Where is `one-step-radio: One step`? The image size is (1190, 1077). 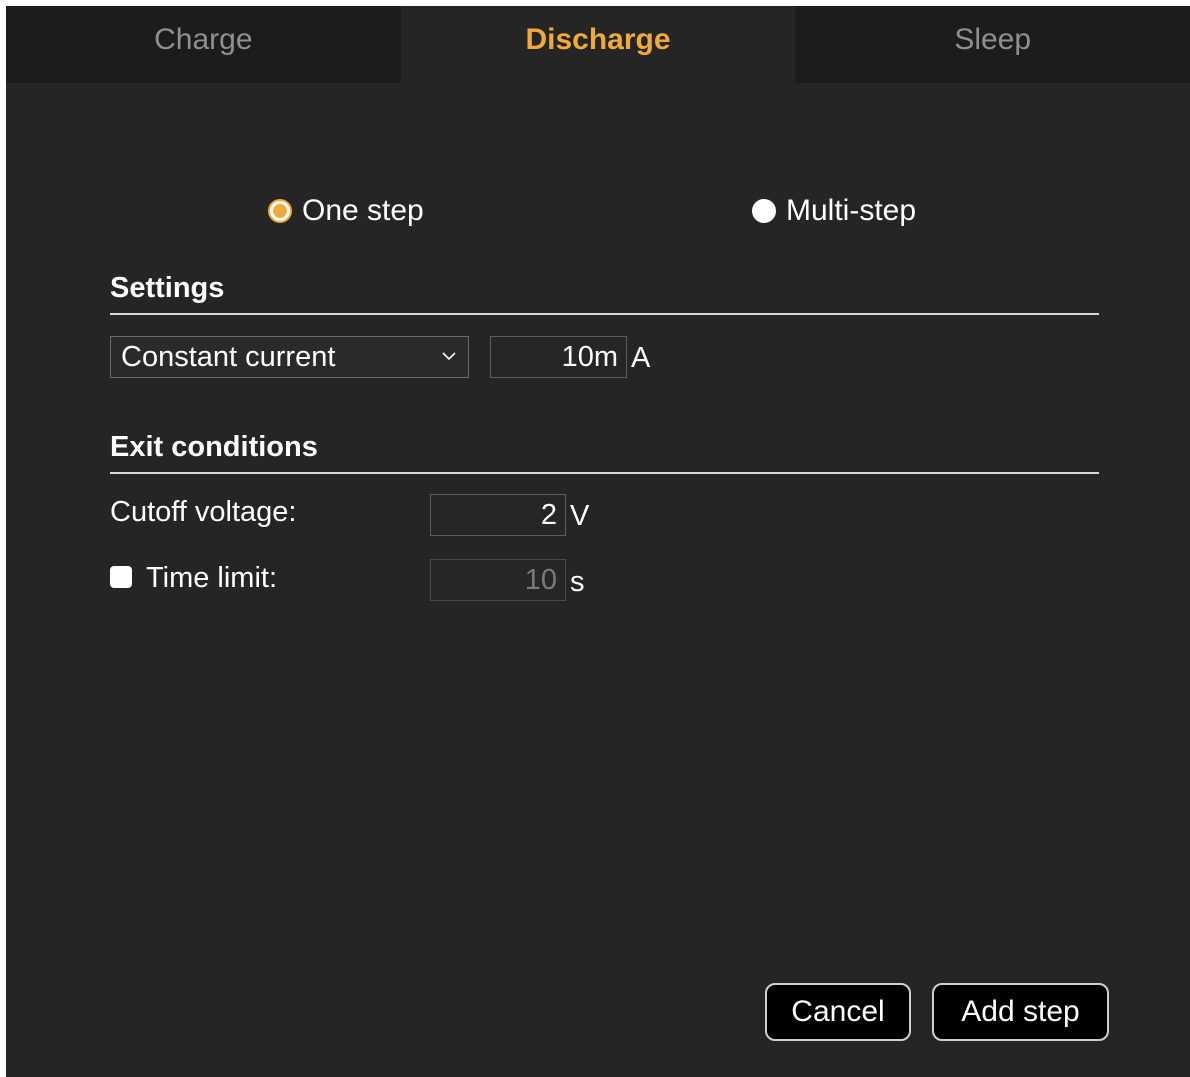
one-step-radio: One step is located at coordinates (346, 211).